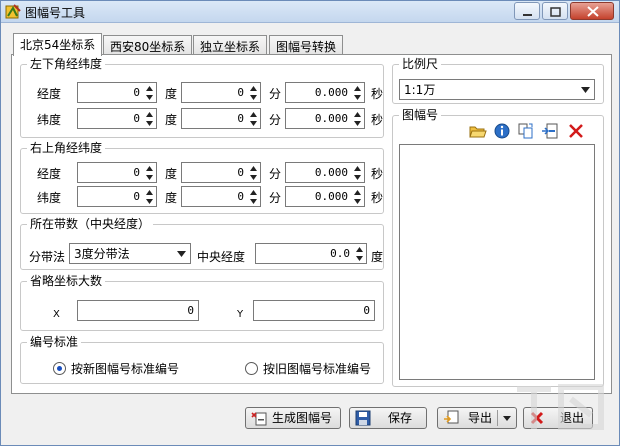 This screenshot has width=620, height=446. I want to click on tab-independent: 独立坐标系, so click(230, 45).